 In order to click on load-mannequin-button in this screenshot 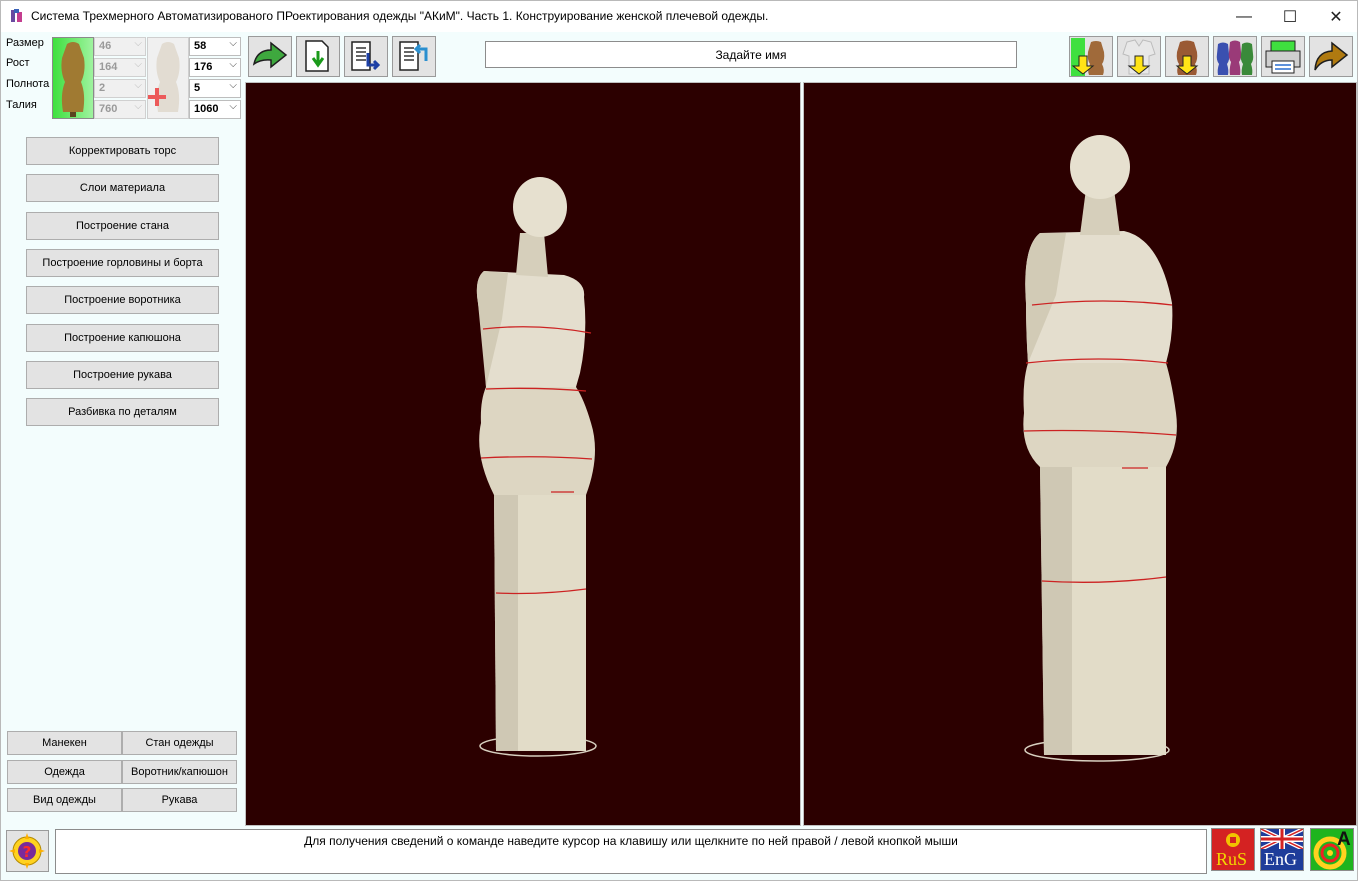, I will do `click(1091, 56)`.